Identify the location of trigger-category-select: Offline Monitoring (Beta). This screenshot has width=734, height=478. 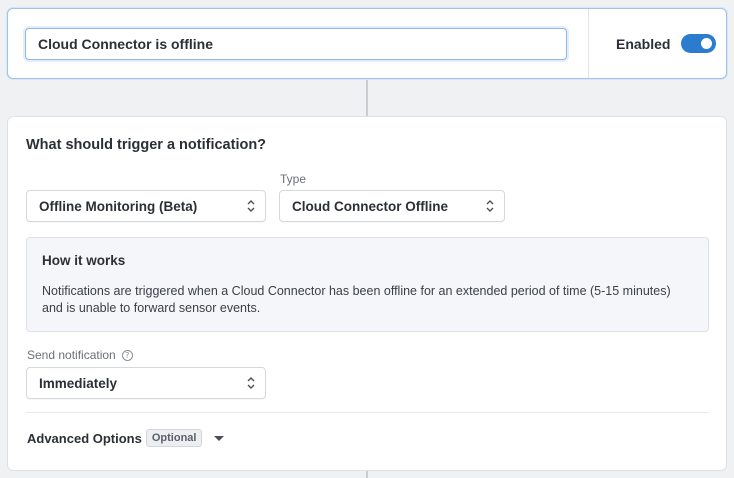
(146, 206).